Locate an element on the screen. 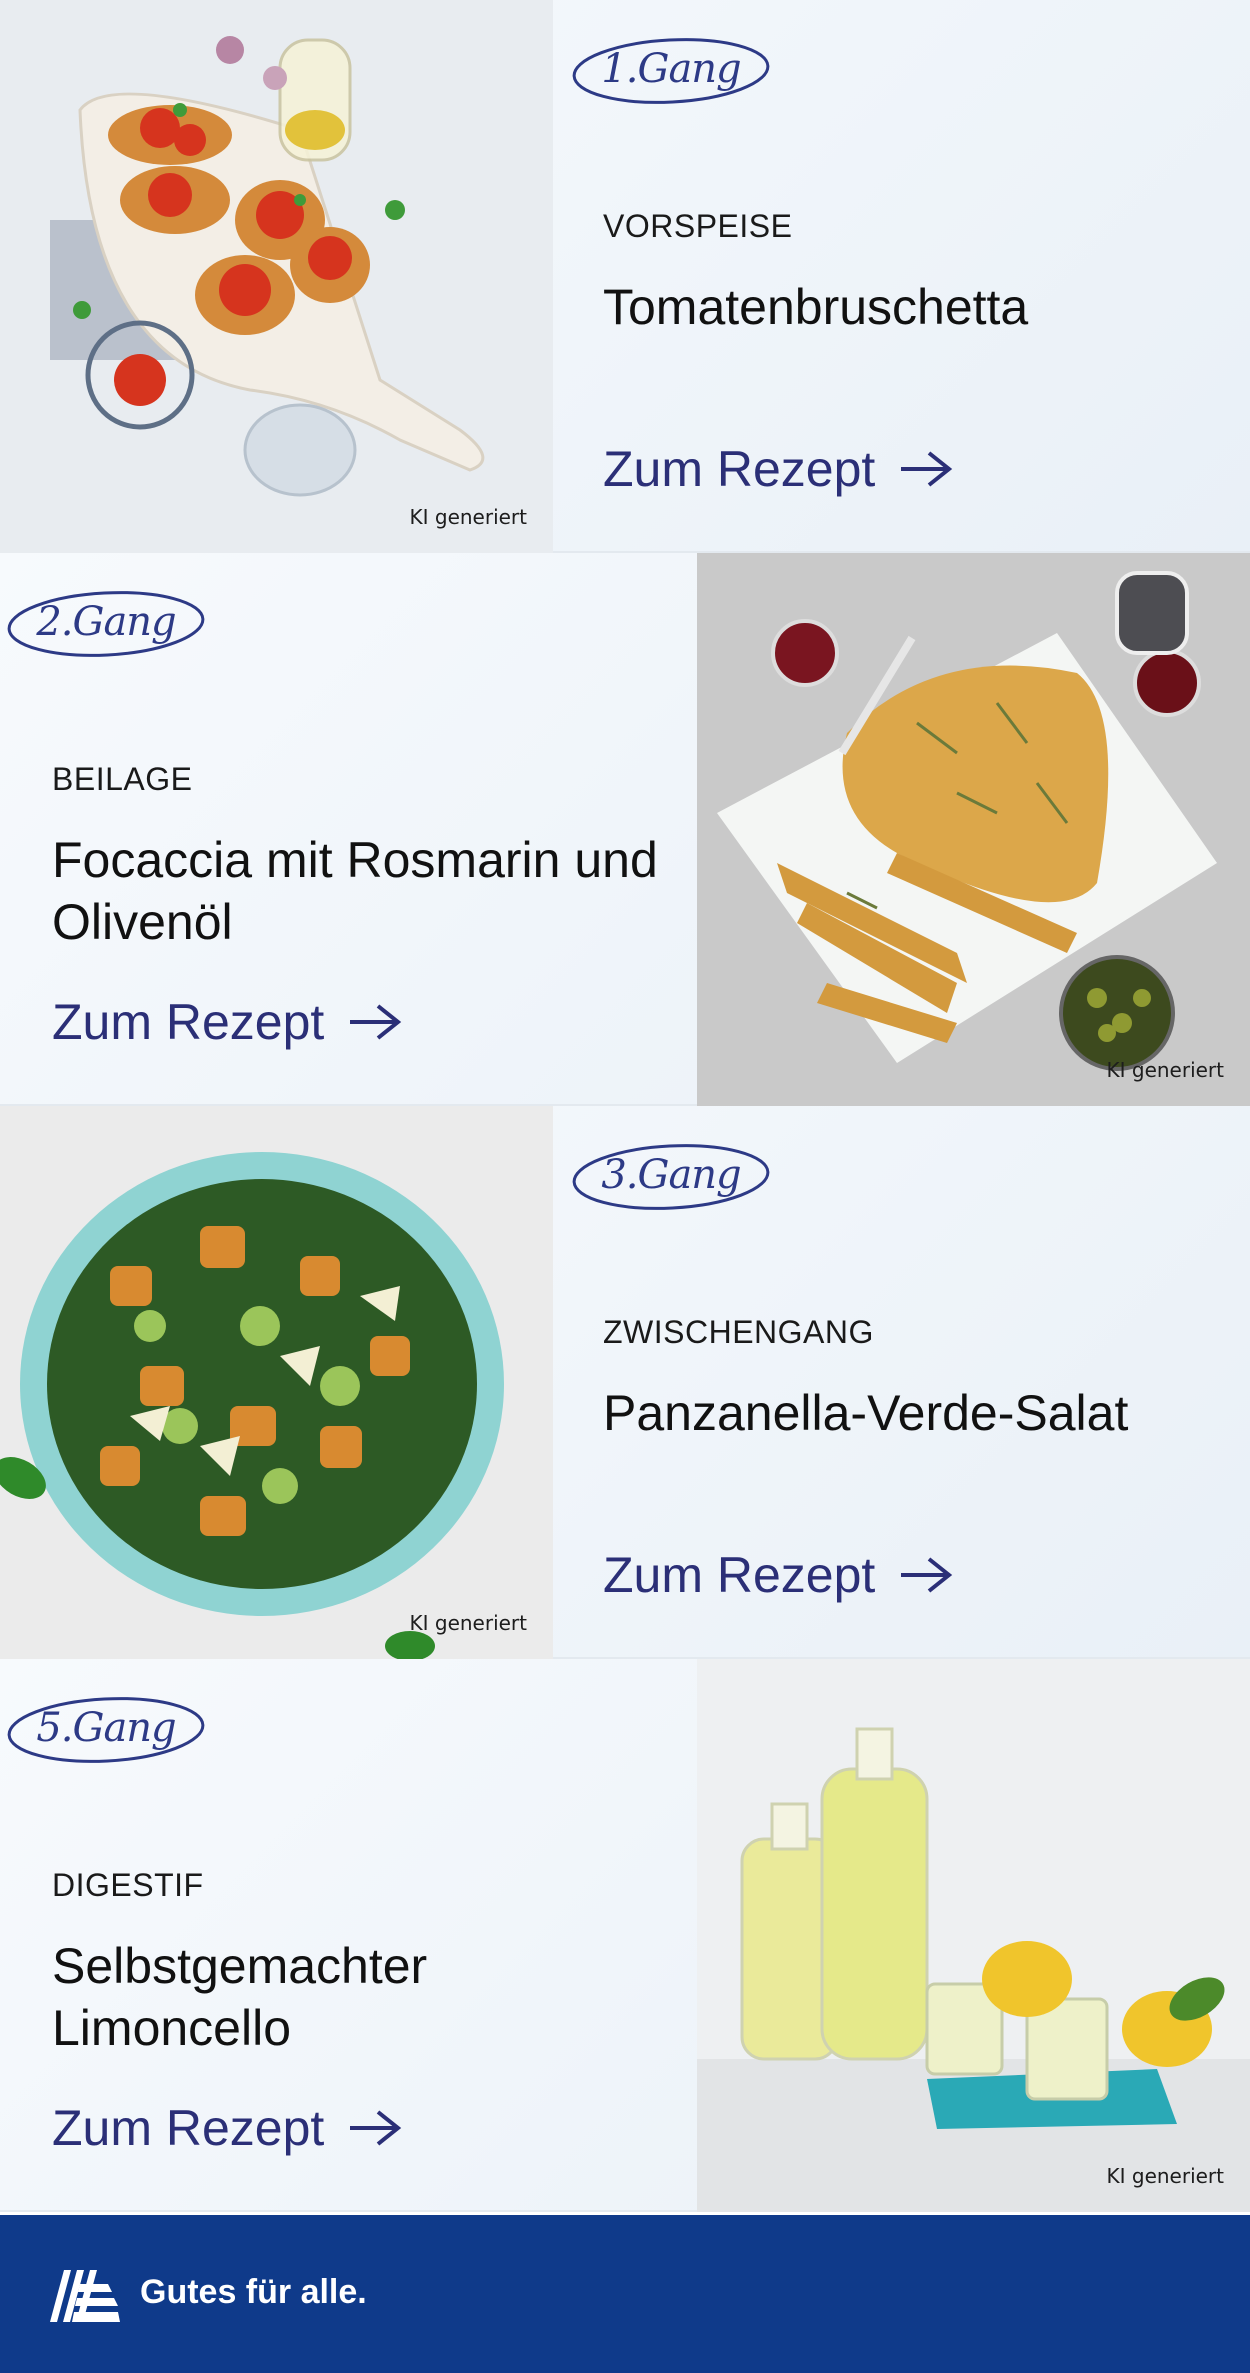 This screenshot has width=1250, height=2373. course-category: VORSPEISE is located at coordinates (698, 226).